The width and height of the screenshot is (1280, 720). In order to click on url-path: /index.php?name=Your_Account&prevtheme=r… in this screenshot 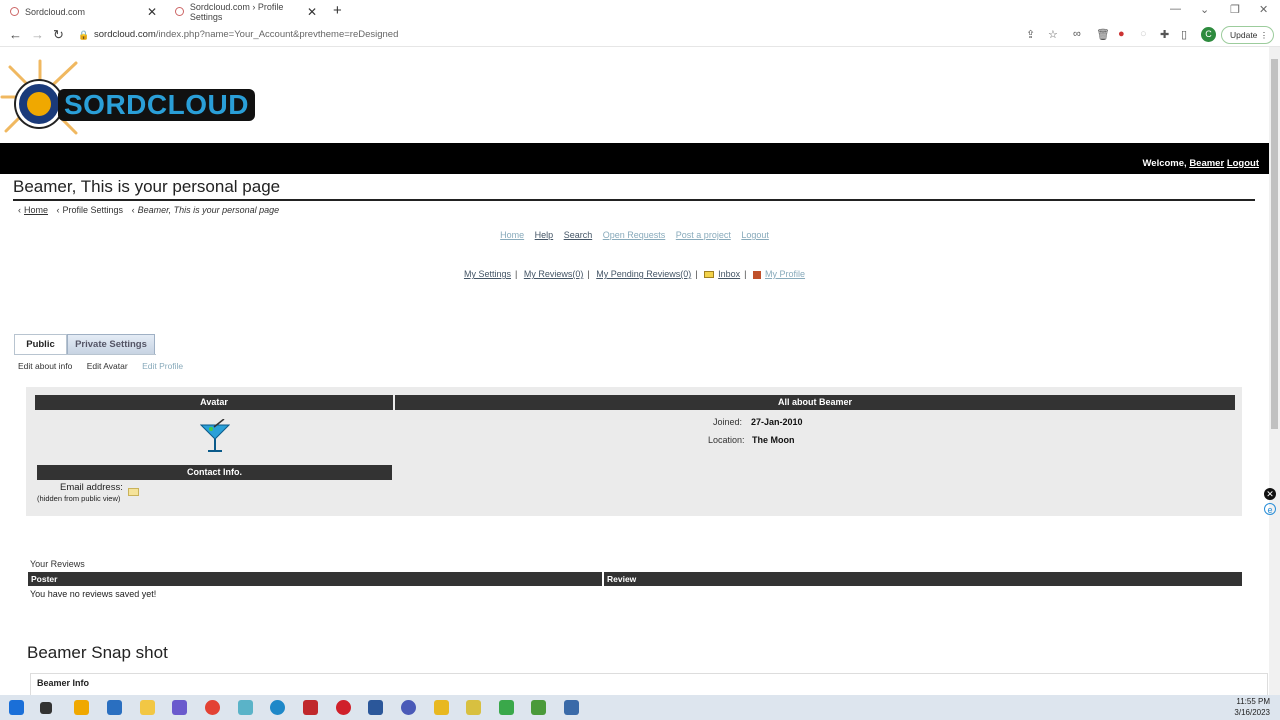, I will do `click(277, 34)`.